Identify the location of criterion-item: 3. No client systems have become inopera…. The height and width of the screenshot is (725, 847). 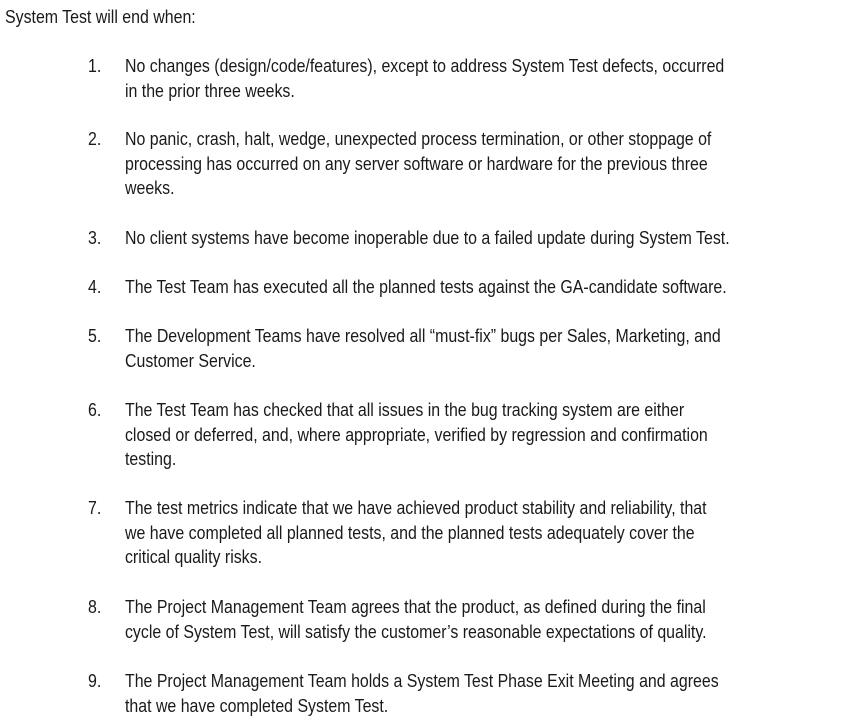
(453, 238).